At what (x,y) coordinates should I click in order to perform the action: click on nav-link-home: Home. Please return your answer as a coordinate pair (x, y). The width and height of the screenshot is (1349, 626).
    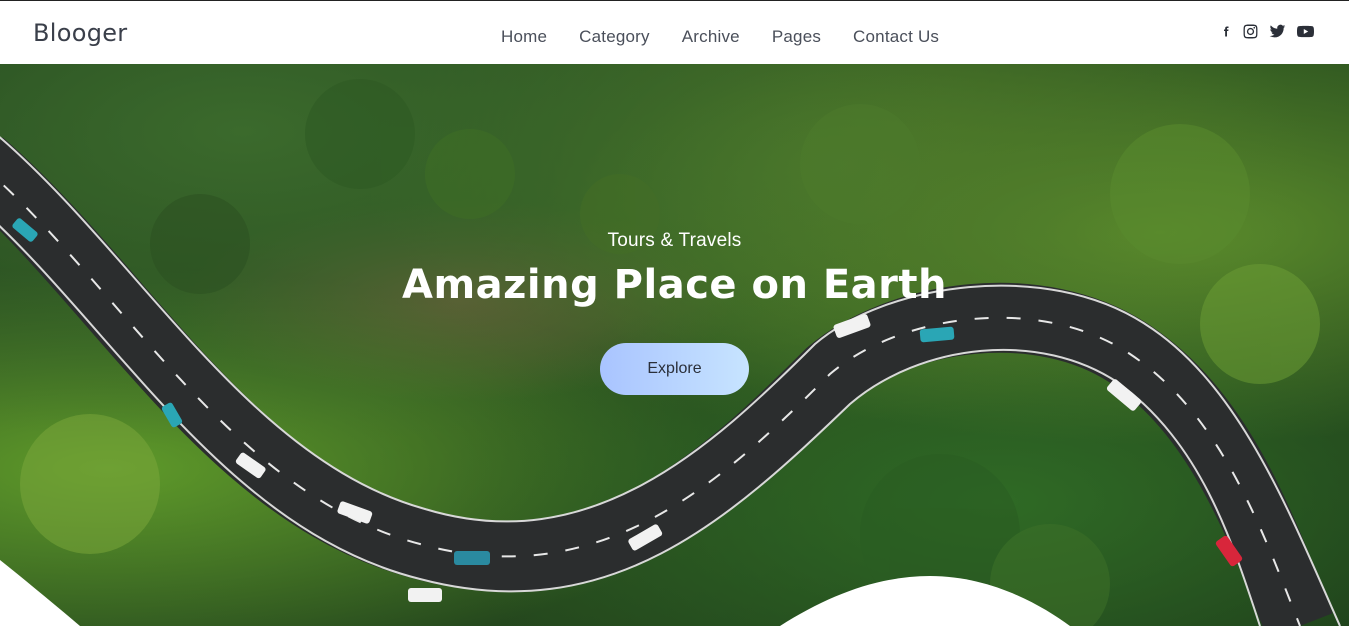
    Looking at the image, I should click on (524, 36).